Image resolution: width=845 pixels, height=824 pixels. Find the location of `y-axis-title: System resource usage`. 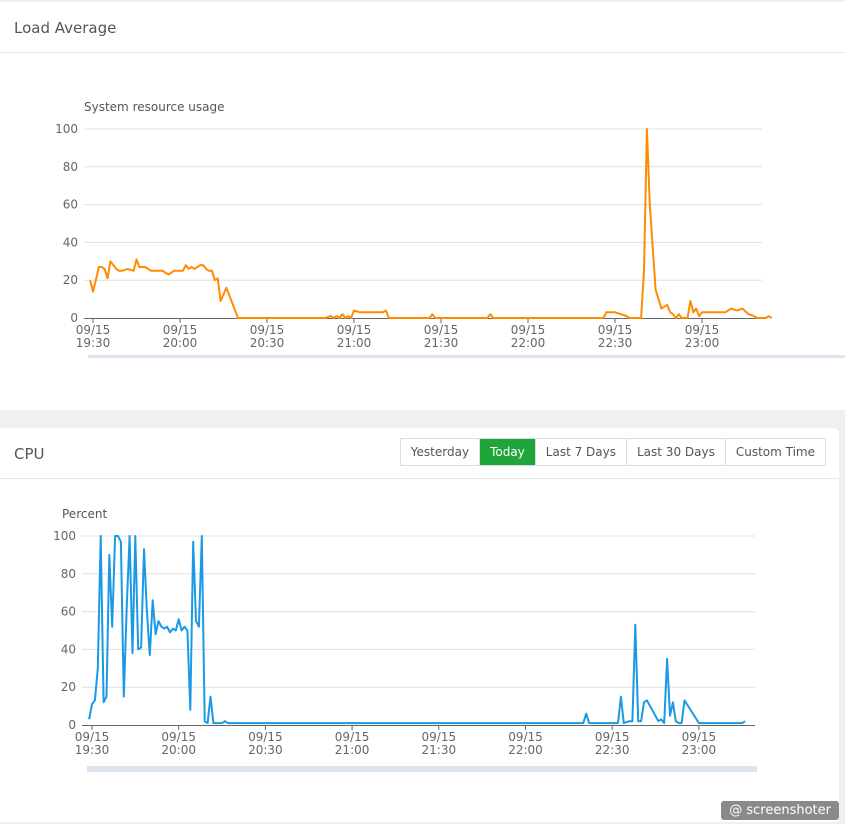

y-axis-title: System resource usage is located at coordinates (154, 107).